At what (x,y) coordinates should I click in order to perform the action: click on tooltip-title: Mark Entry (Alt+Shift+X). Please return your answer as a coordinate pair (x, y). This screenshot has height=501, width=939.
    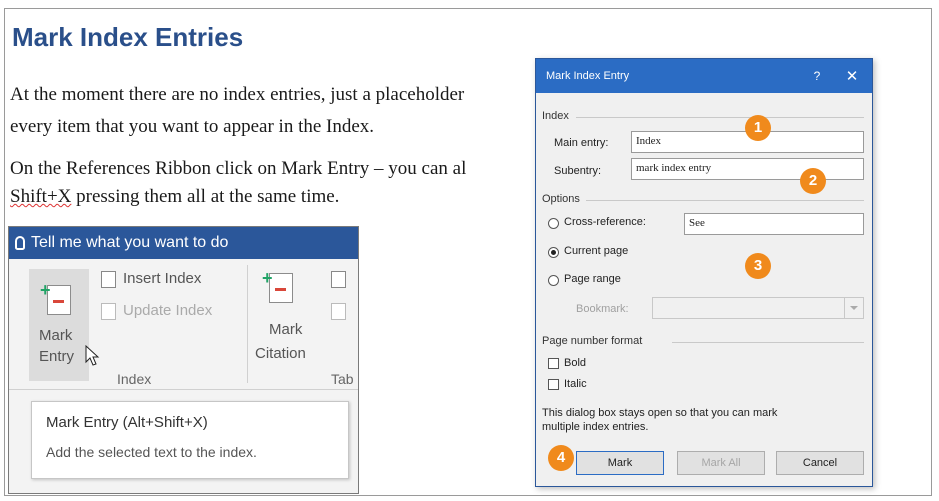
    Looking at the image, I should click on (127, 422).